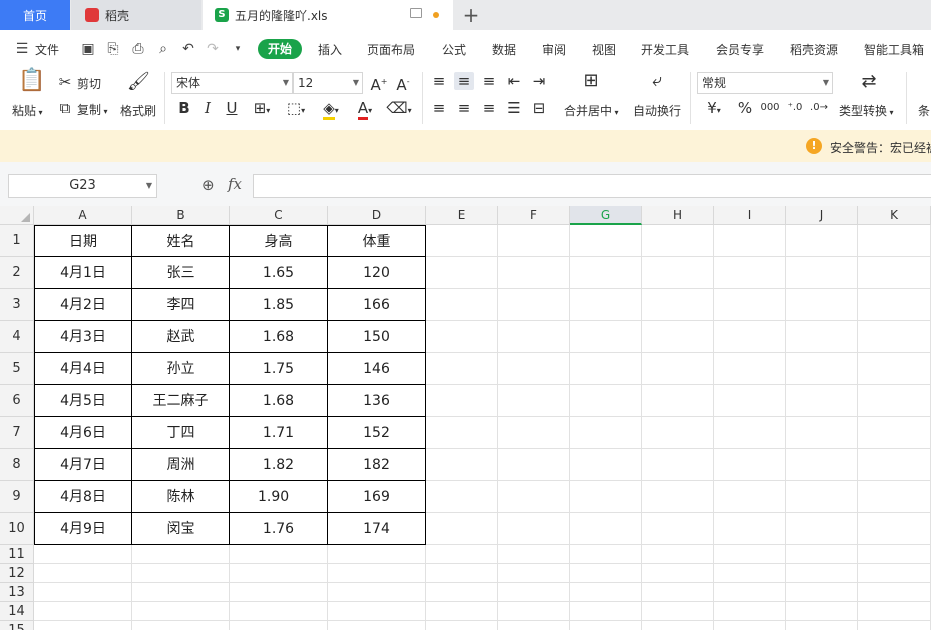  I want to click on cell-I2, so click(750, 273).